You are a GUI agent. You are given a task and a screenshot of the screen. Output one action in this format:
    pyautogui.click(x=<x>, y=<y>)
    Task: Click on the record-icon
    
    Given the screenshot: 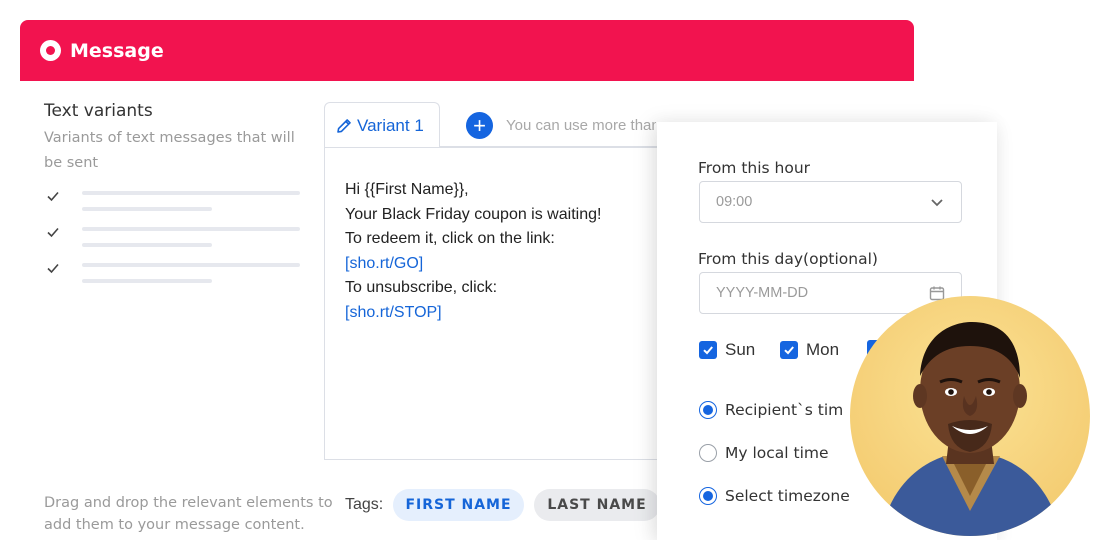 What is the action you would take?
    pyautogui.click(x=50, y=50)
    